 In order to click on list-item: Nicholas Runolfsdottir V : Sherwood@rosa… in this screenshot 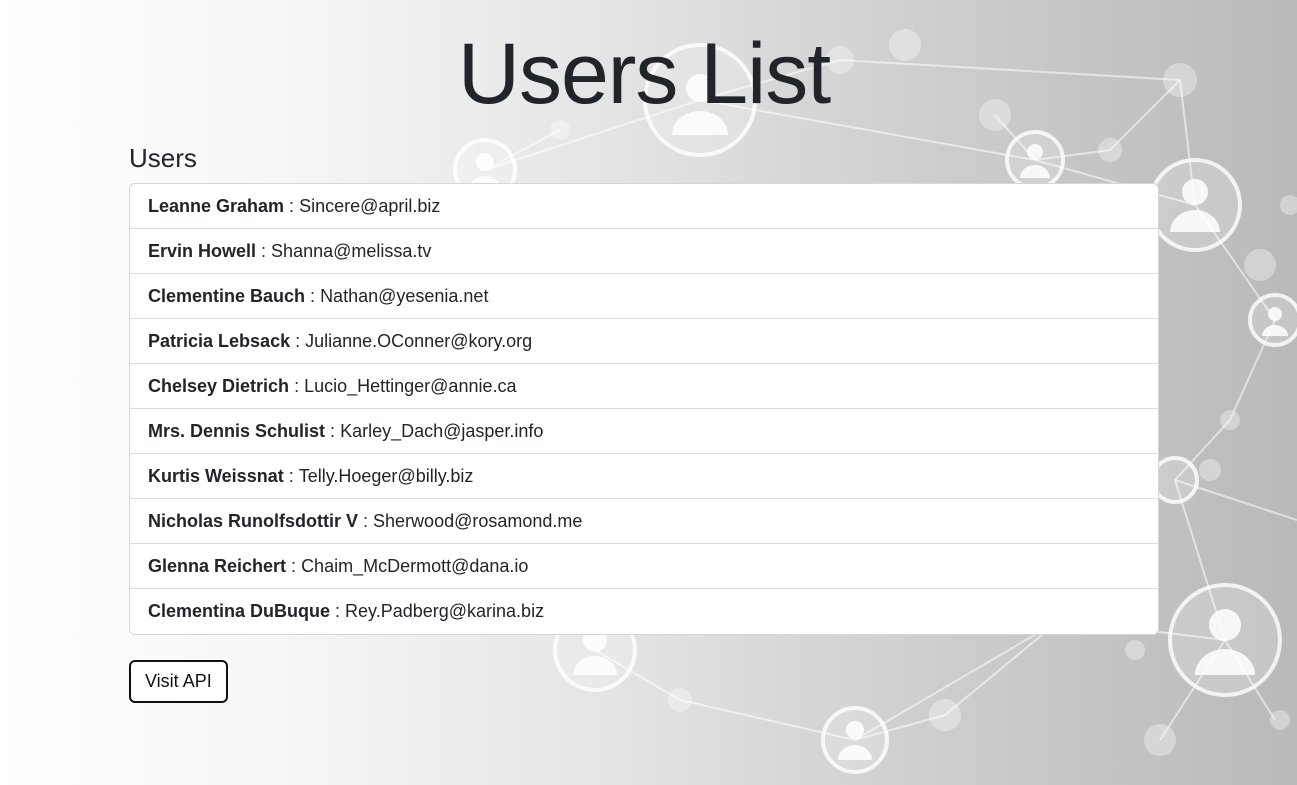, I will do `click(644, 521)`.